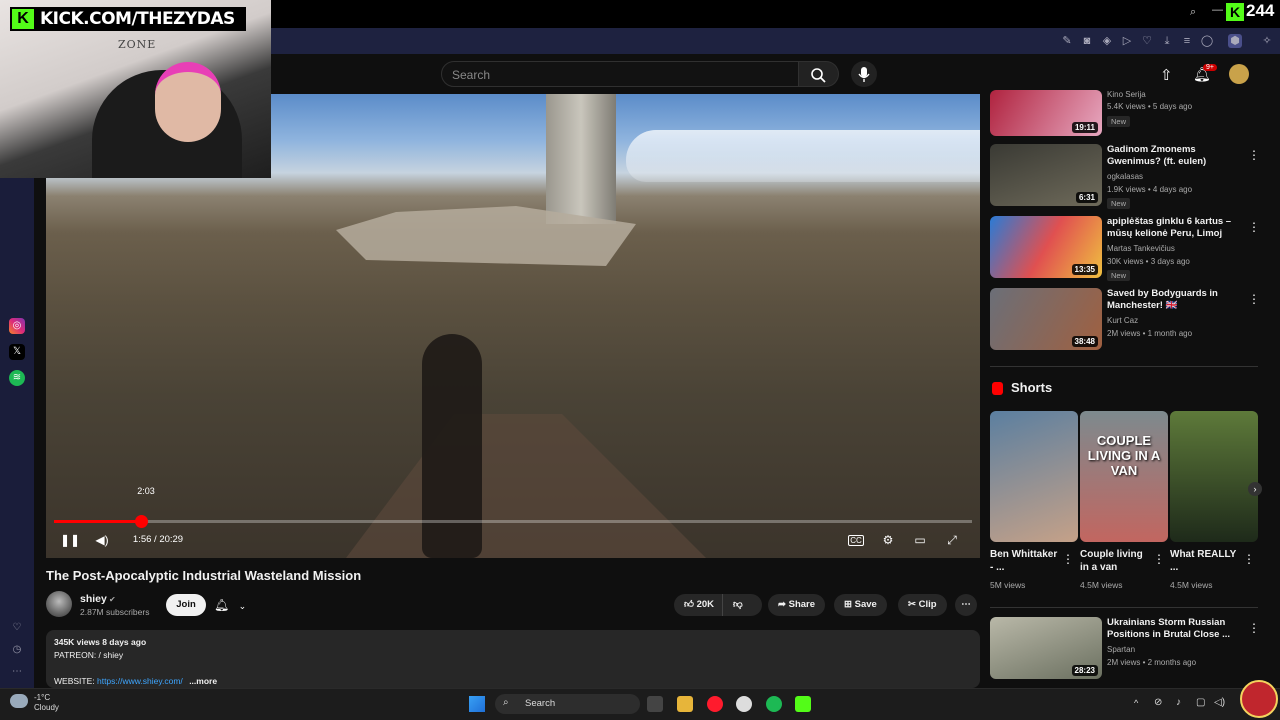 This screenshot has width=1280, height=720. What do you see at coordinates (1167, 41) in the screenshot?
I see `download-icon: ⤓` at bounding box center [1167, 41].